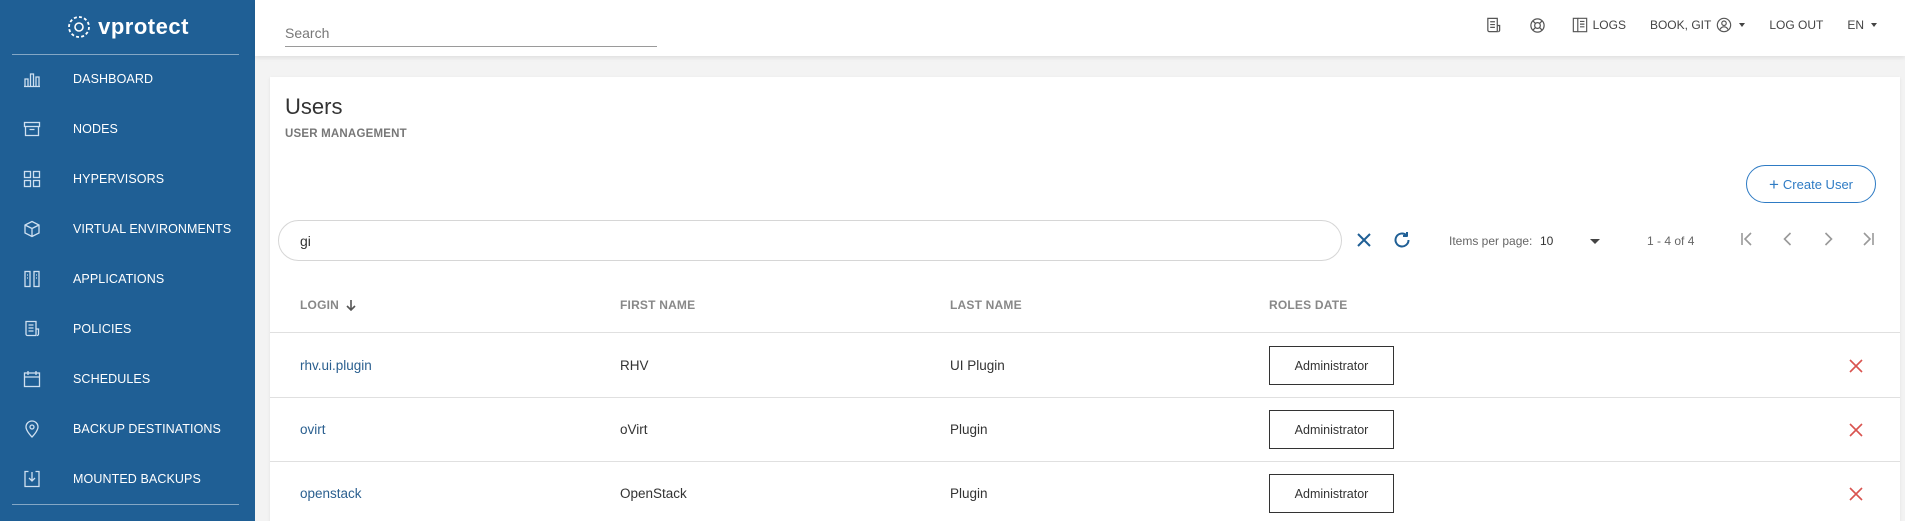 This screenshot has height=521, width=1905. I want to click on cube-icon, so click(32, 229).